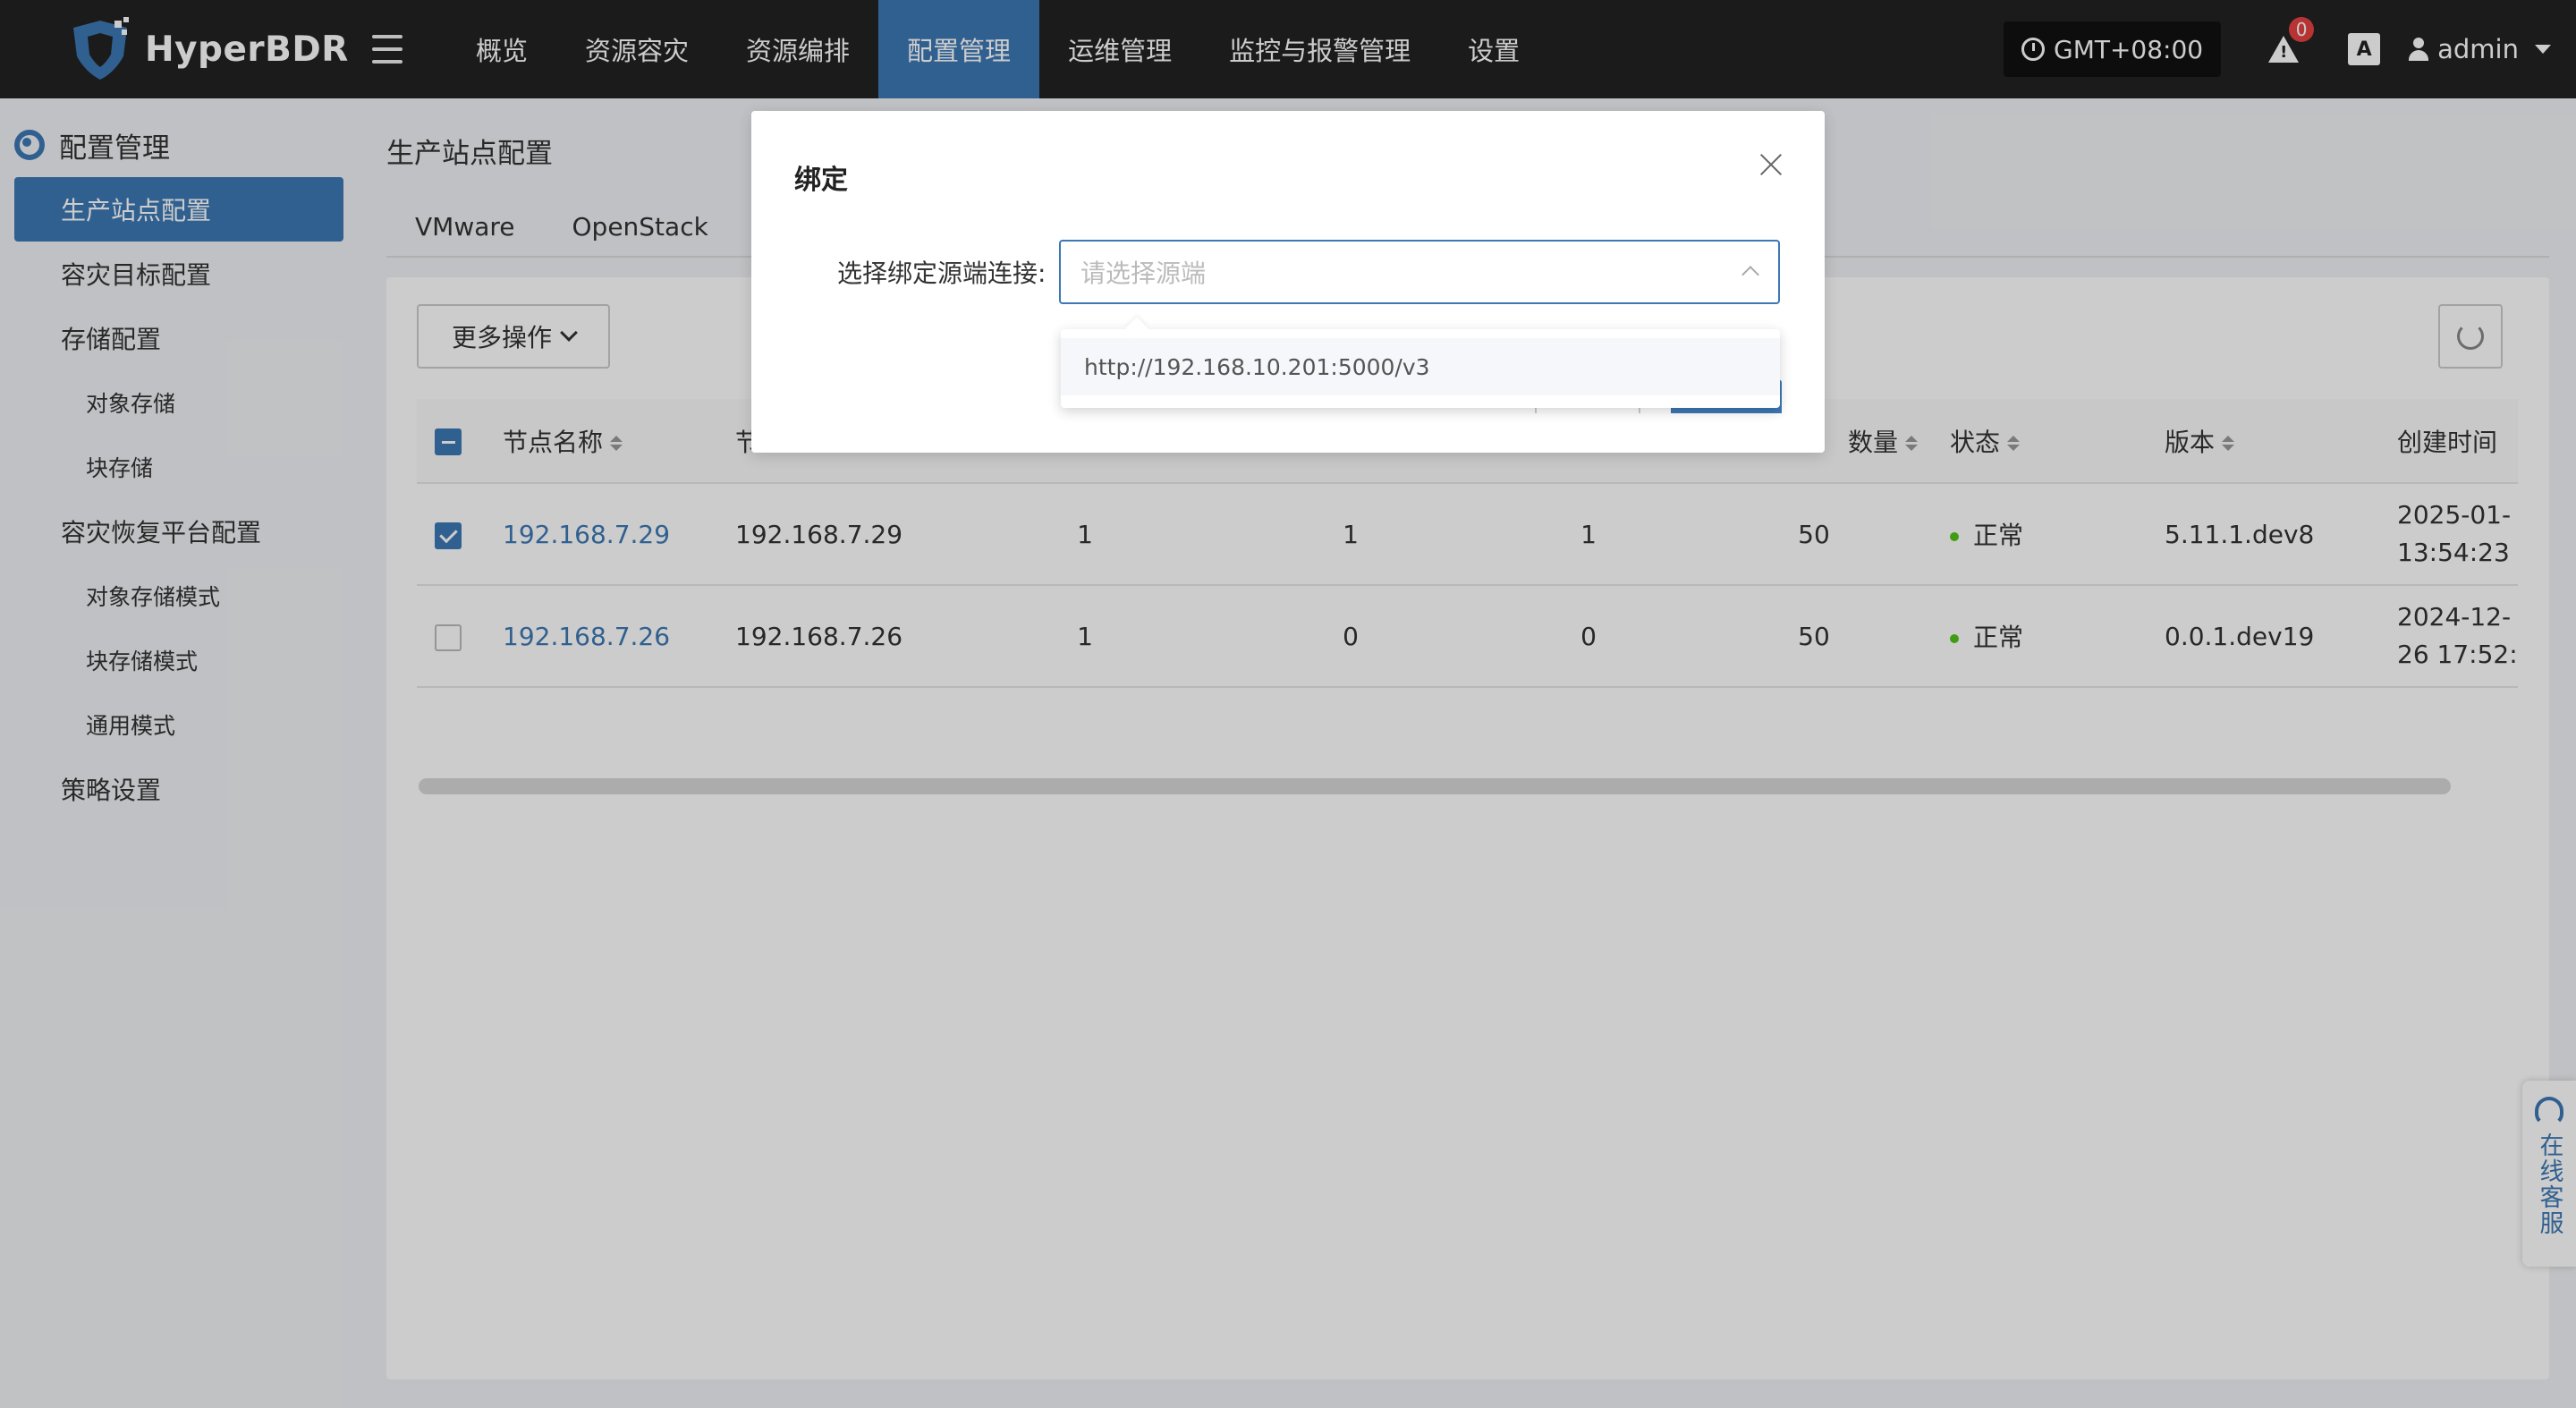 This screenshot has height=1408, width=2576. Describe the element at coordinates (1419, 272) in the screenshot. I see `source-connection-select: 请选择源端` at that location.